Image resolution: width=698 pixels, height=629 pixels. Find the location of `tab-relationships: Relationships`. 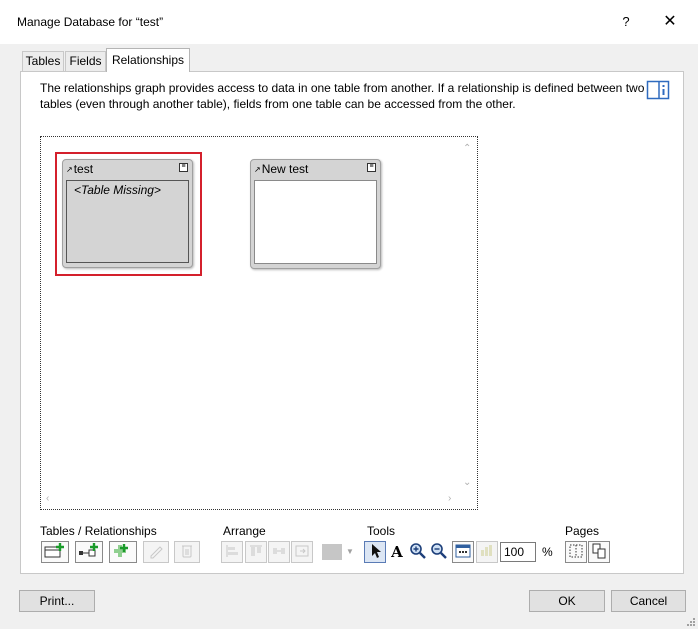

tab-relationships: Relationships is located at coordinates (148, 60).